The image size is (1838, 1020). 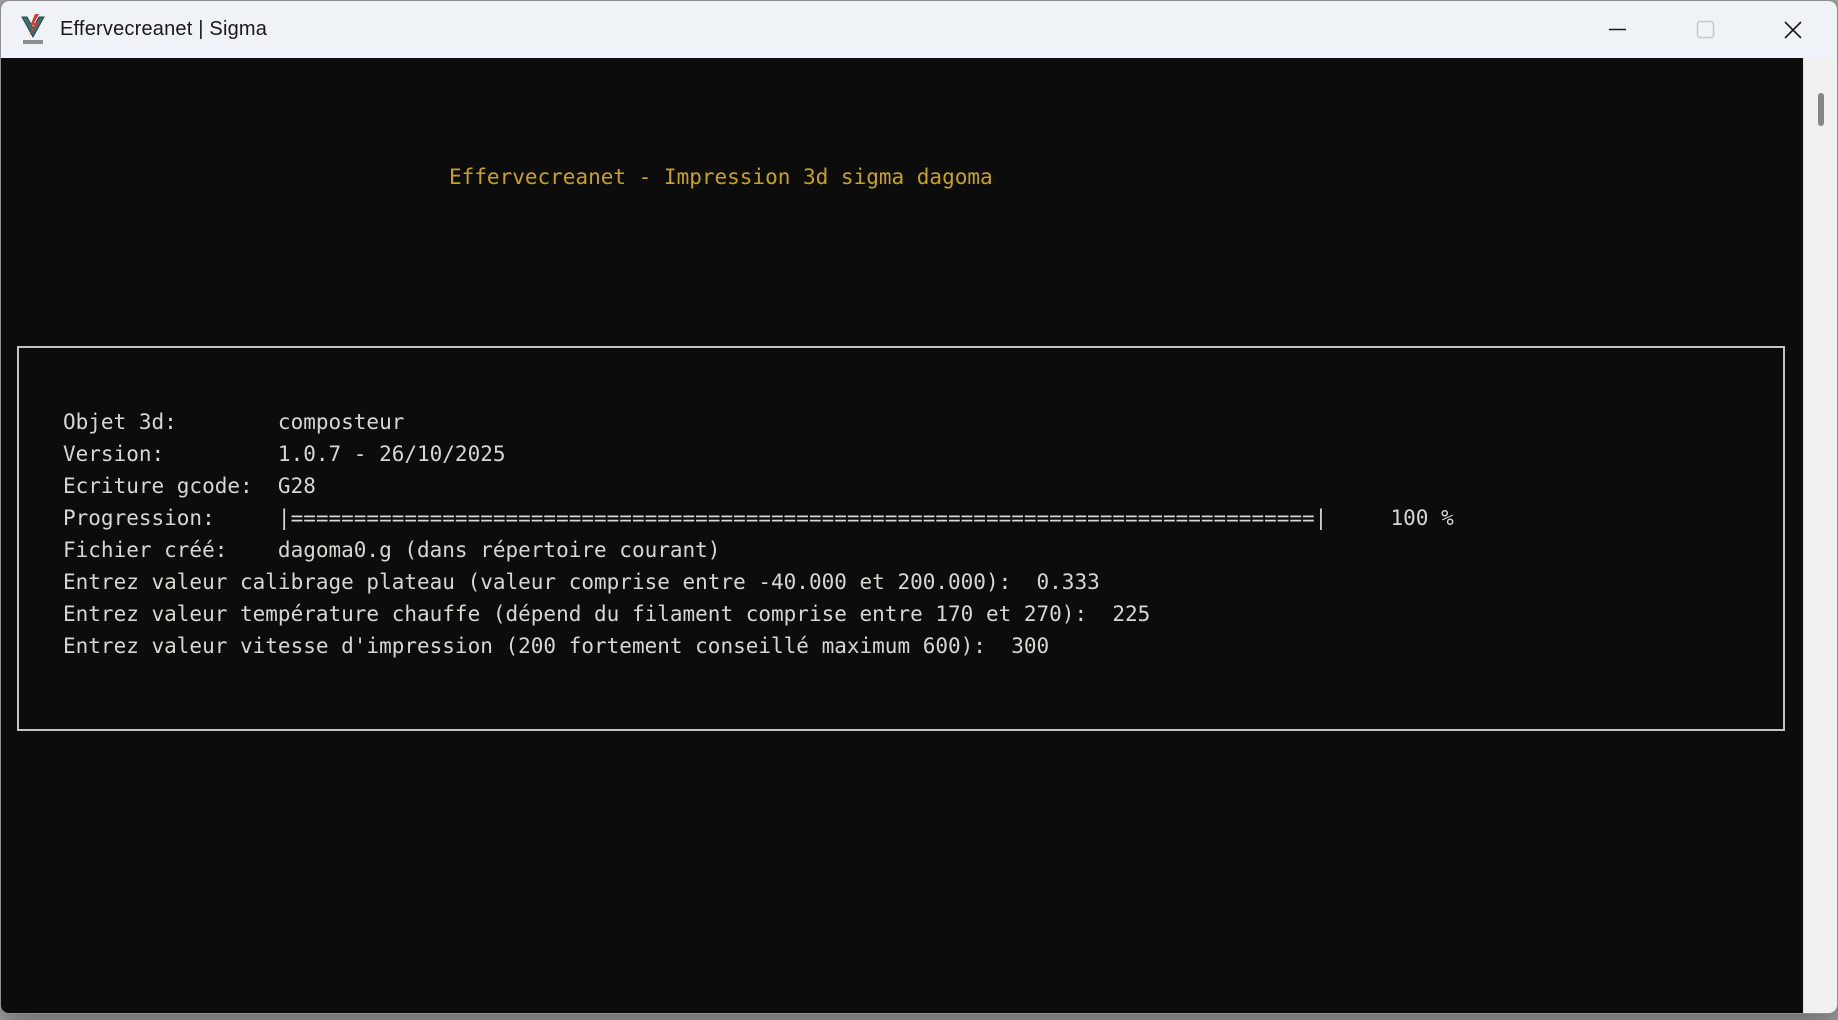 I want to click on window-title: Effervecreanet | Sigma, so click(x=164, y=29).